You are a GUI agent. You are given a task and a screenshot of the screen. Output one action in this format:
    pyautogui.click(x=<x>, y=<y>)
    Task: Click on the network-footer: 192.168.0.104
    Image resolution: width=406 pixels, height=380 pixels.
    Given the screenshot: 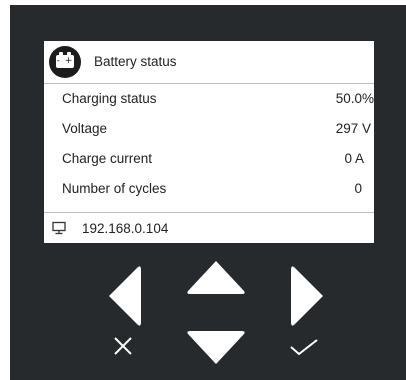 What is the action you would take?
    pyautogui.click(x=209, y=228)
    